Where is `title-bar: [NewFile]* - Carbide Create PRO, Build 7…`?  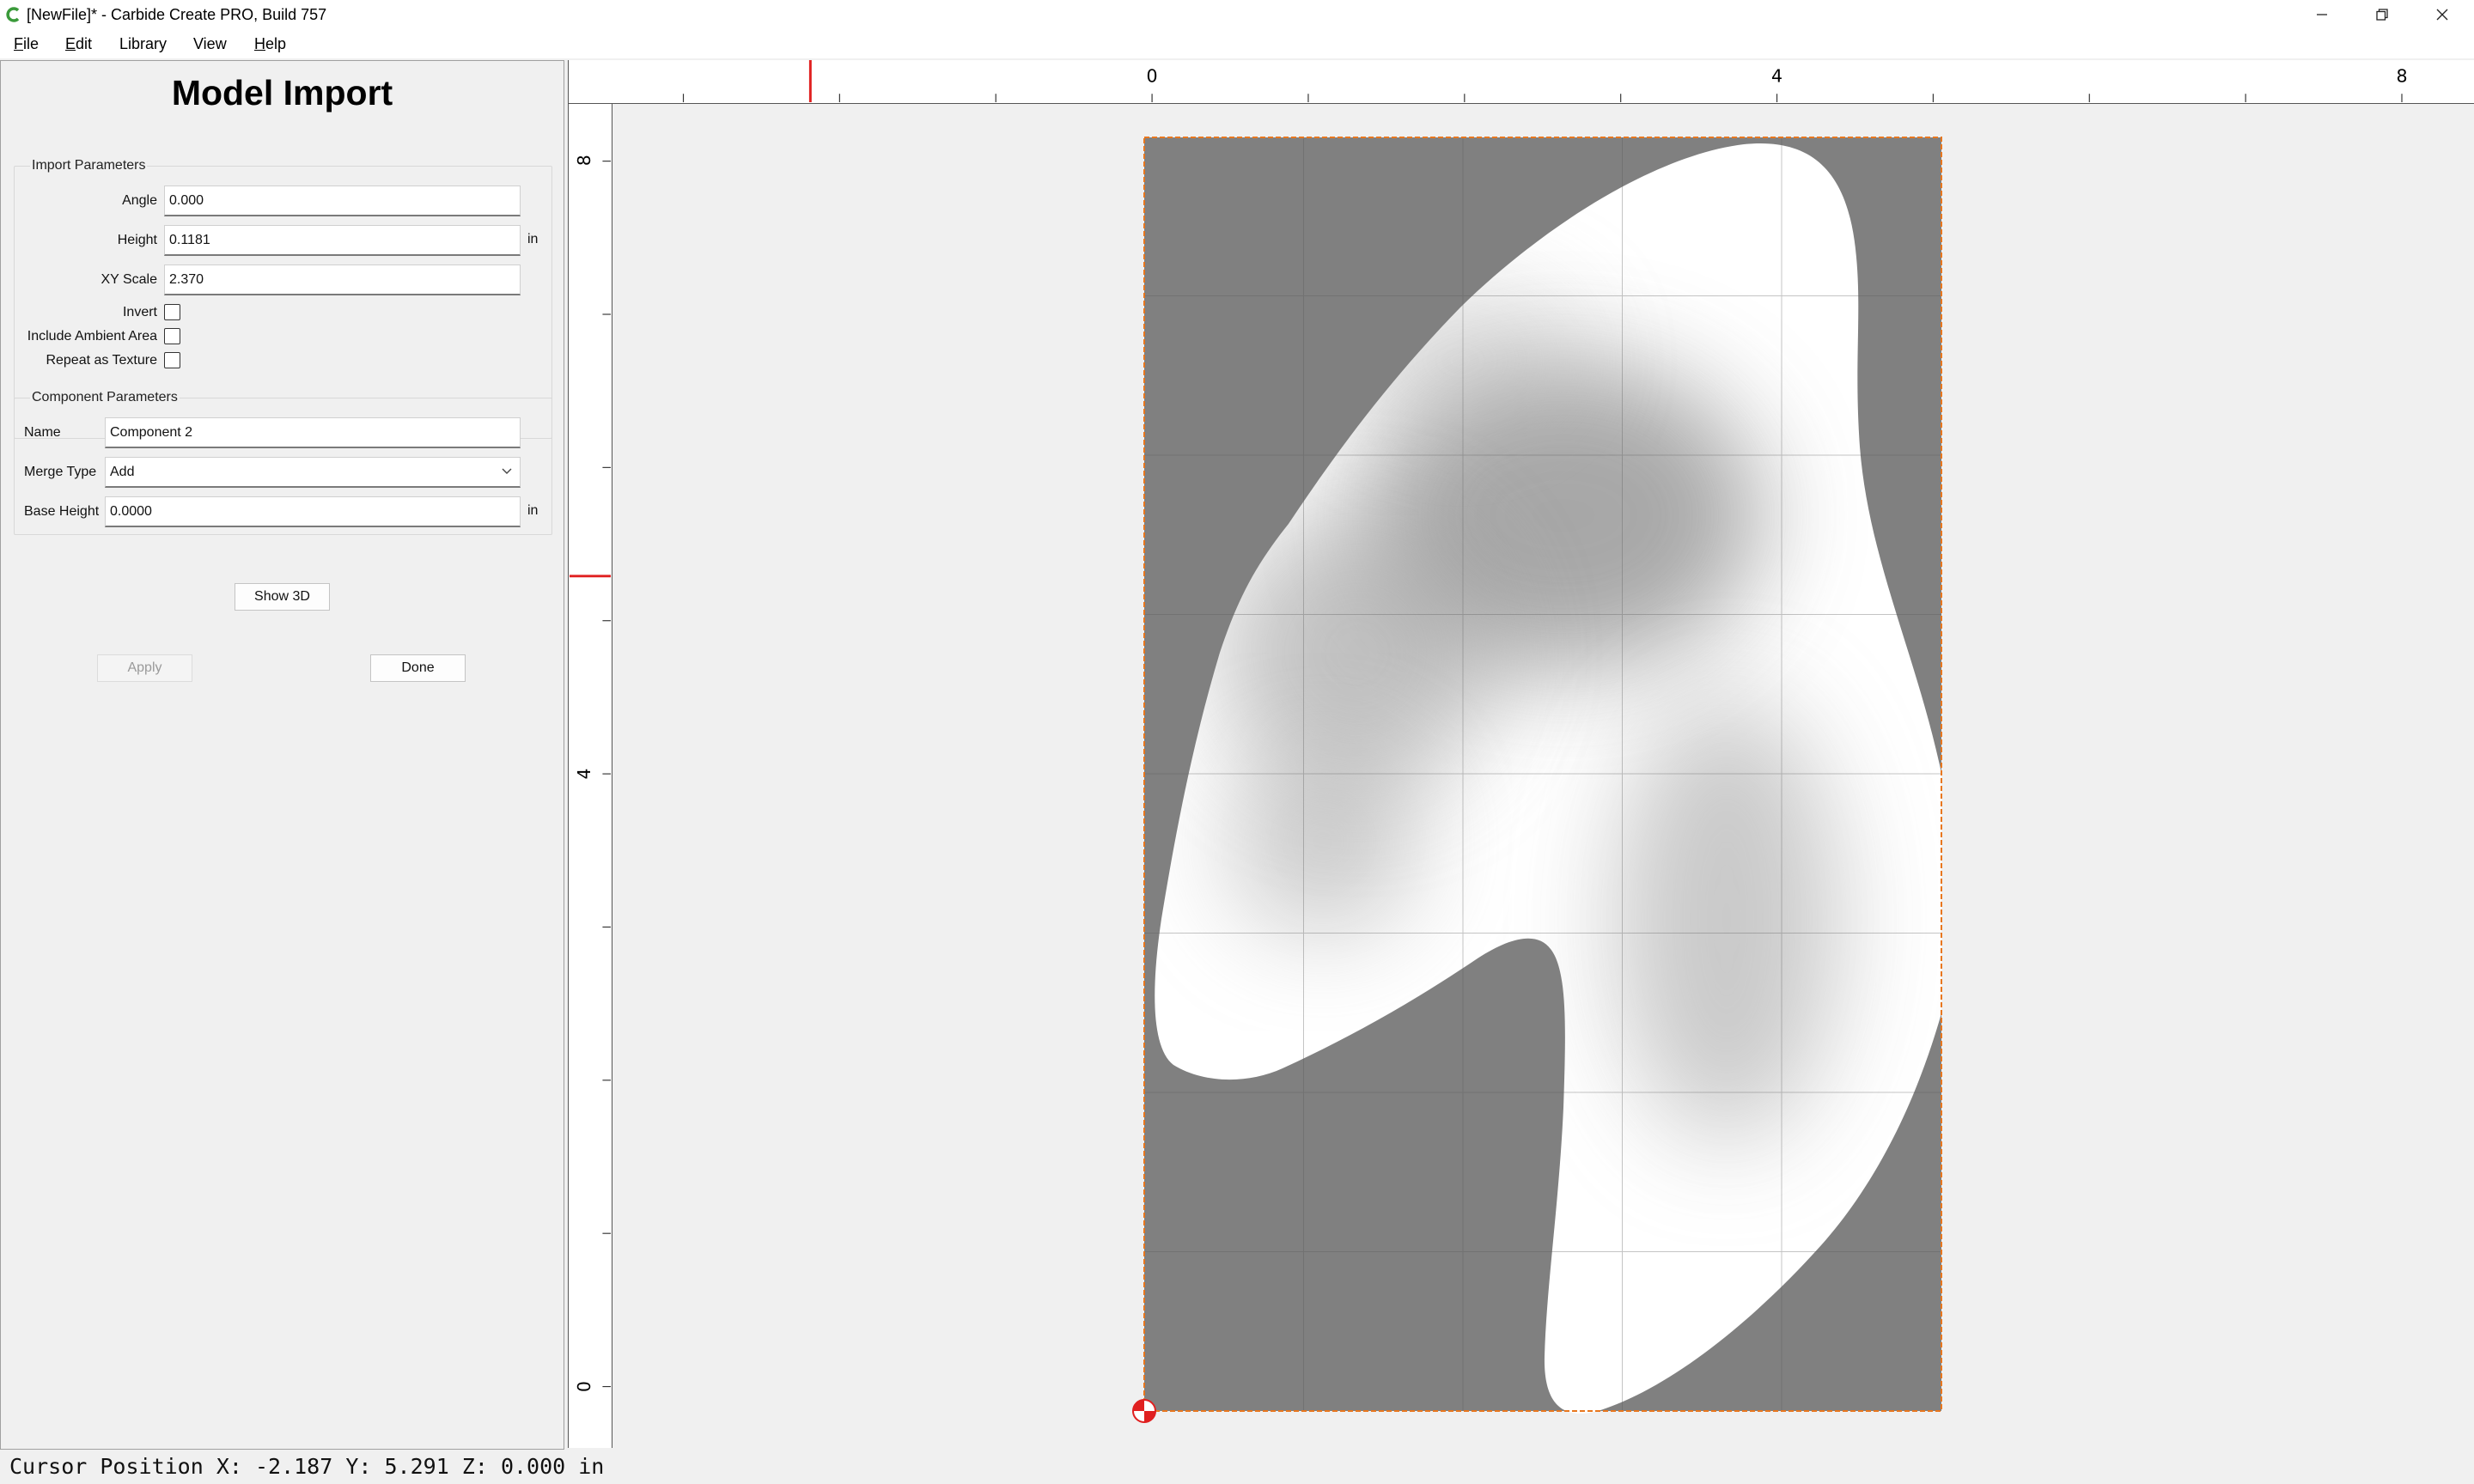 title-bar: [NewFile]* - Carbide Create PRO, Build 7… is located at coordinates (1237, 16).